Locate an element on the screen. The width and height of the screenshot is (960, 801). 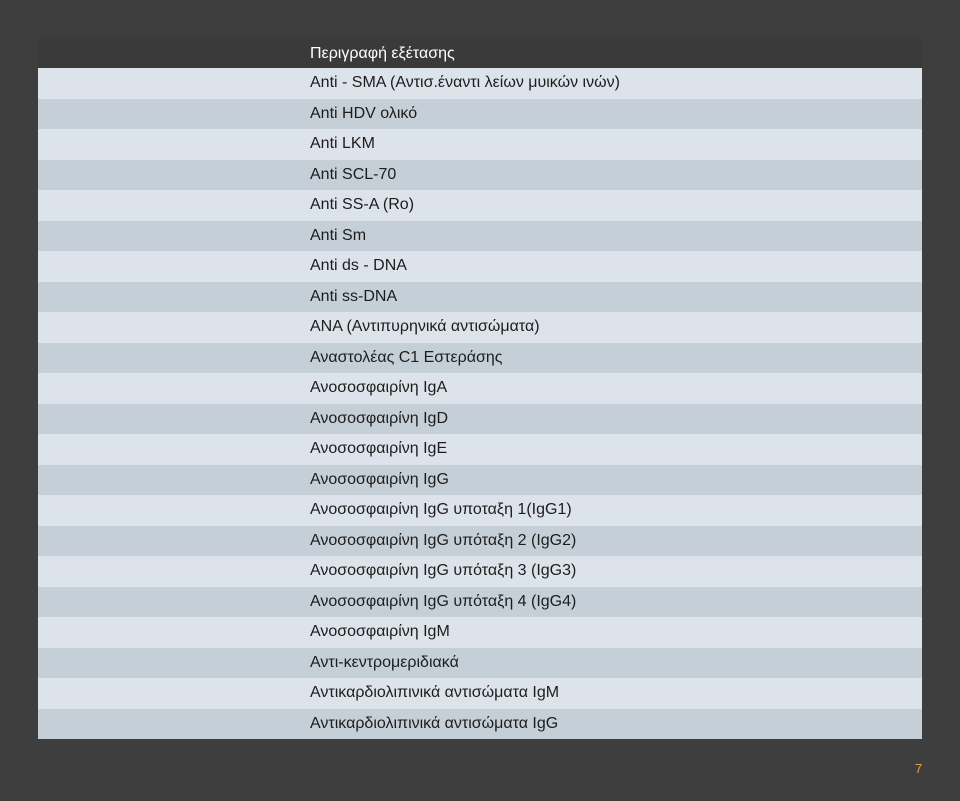
table-row: Ανοσοσφαιρίνη IgM is located at coordinates (480, 632).